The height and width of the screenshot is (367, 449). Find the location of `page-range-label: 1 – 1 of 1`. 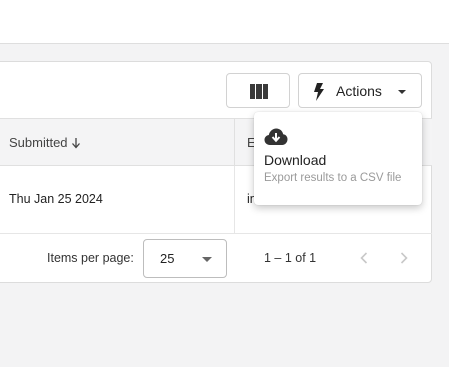

page-range-label: 1 – 1 of 1 is located at coordinates (290, 258).